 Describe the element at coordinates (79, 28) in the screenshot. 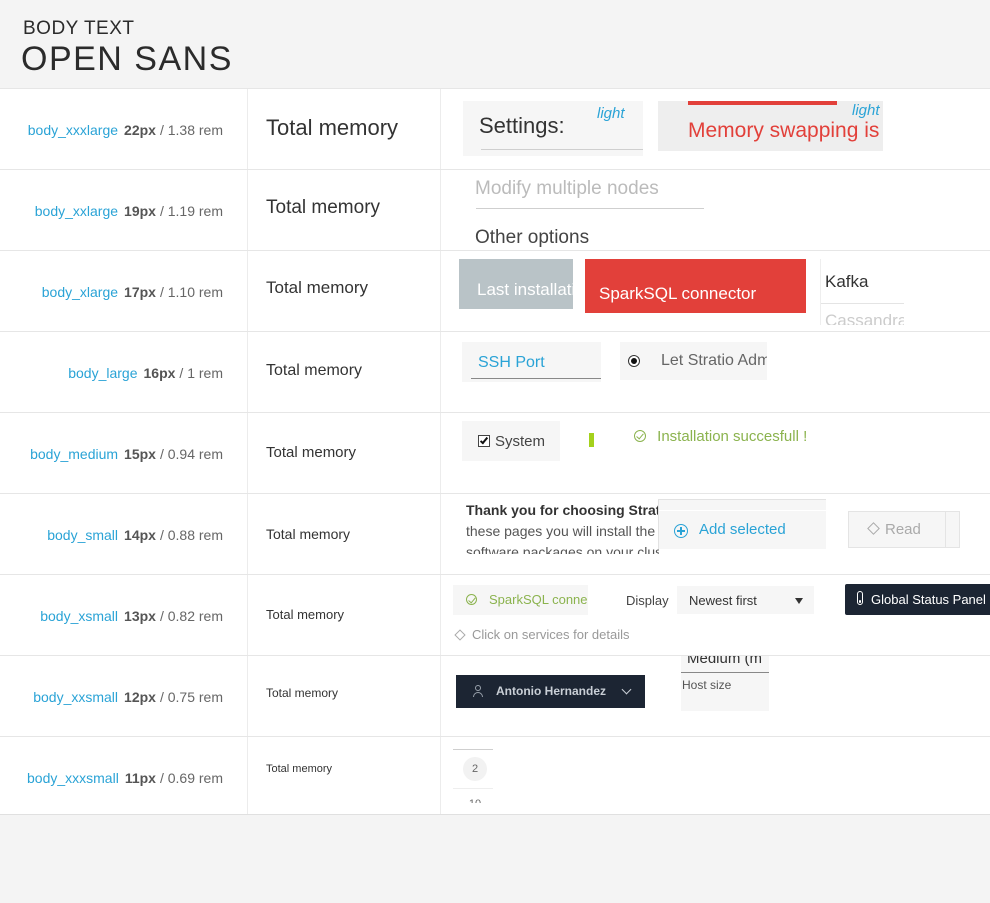

I see `header-subtitle: BODY TEXT` at that location.